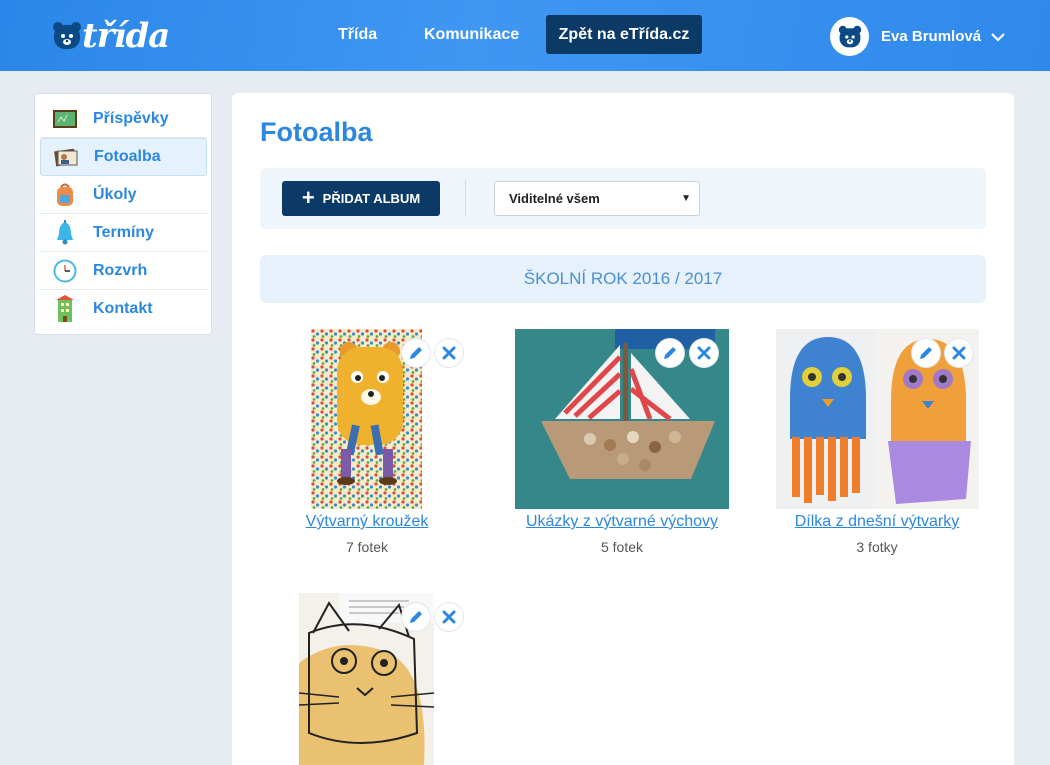  What do you see at coordinates (65, 271) in the screenshot?
I see `clock-icon` at bounding box center [65, 271].